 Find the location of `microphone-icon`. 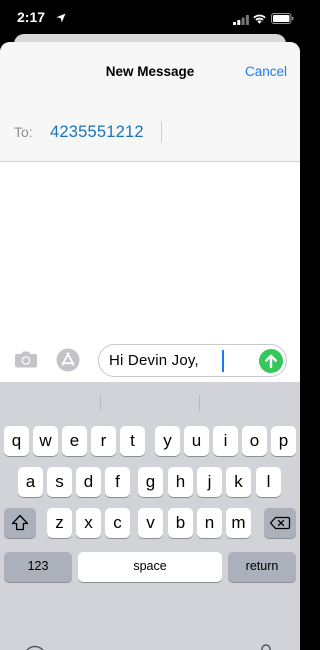

microphone-icon is located at coordinates (266, 647).